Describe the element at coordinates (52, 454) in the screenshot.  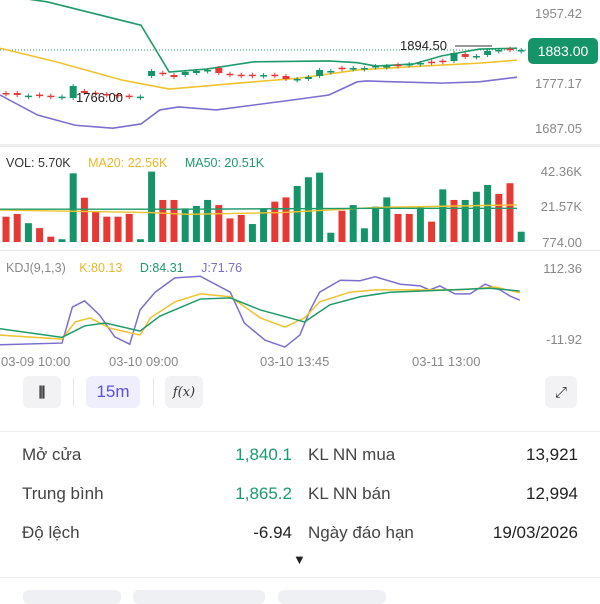
I see `stat-label: Mở cửa` at that location.